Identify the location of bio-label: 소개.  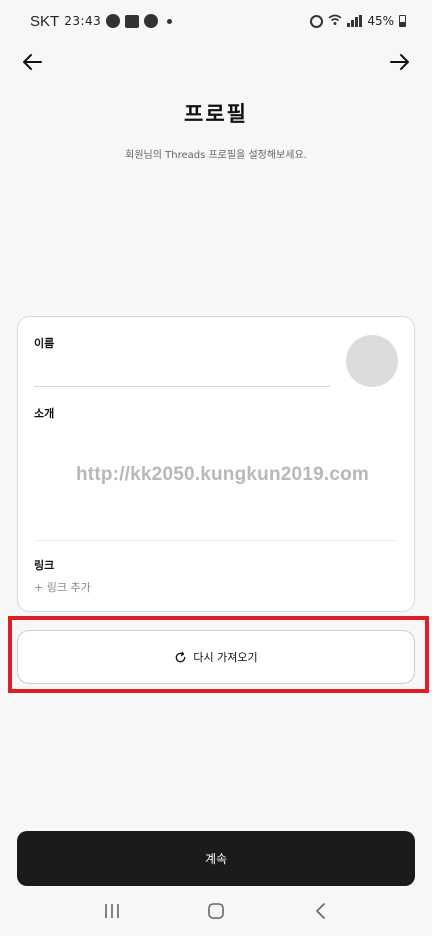
(44, 413).